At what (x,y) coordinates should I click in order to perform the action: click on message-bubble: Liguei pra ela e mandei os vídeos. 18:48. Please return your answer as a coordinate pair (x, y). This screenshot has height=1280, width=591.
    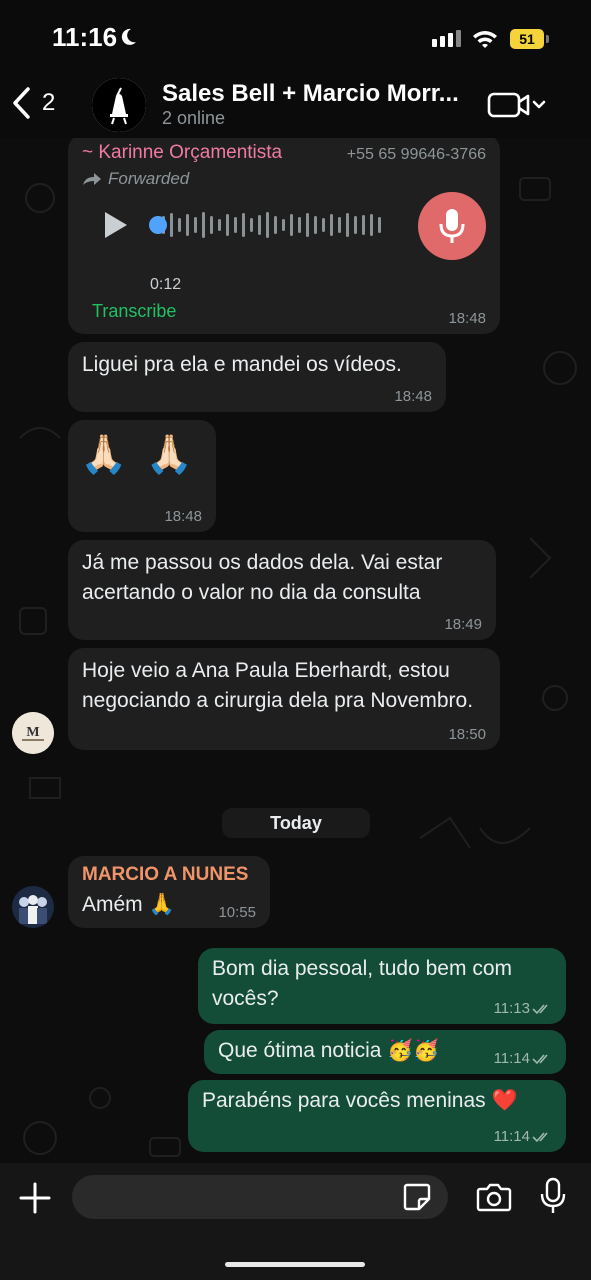
    Looking at the image, I should click on (257, 377).